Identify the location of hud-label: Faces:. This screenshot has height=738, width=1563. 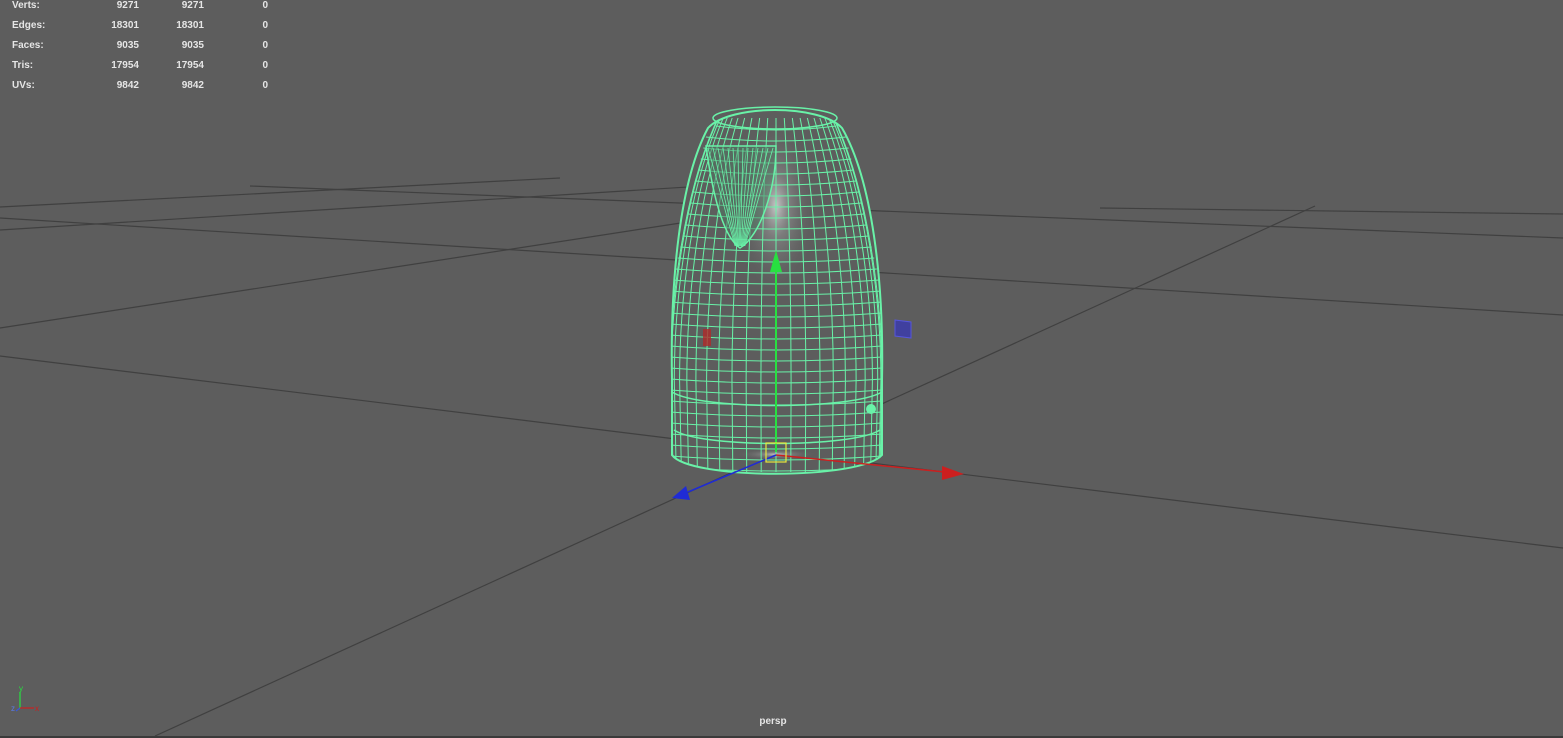
(28, 45).